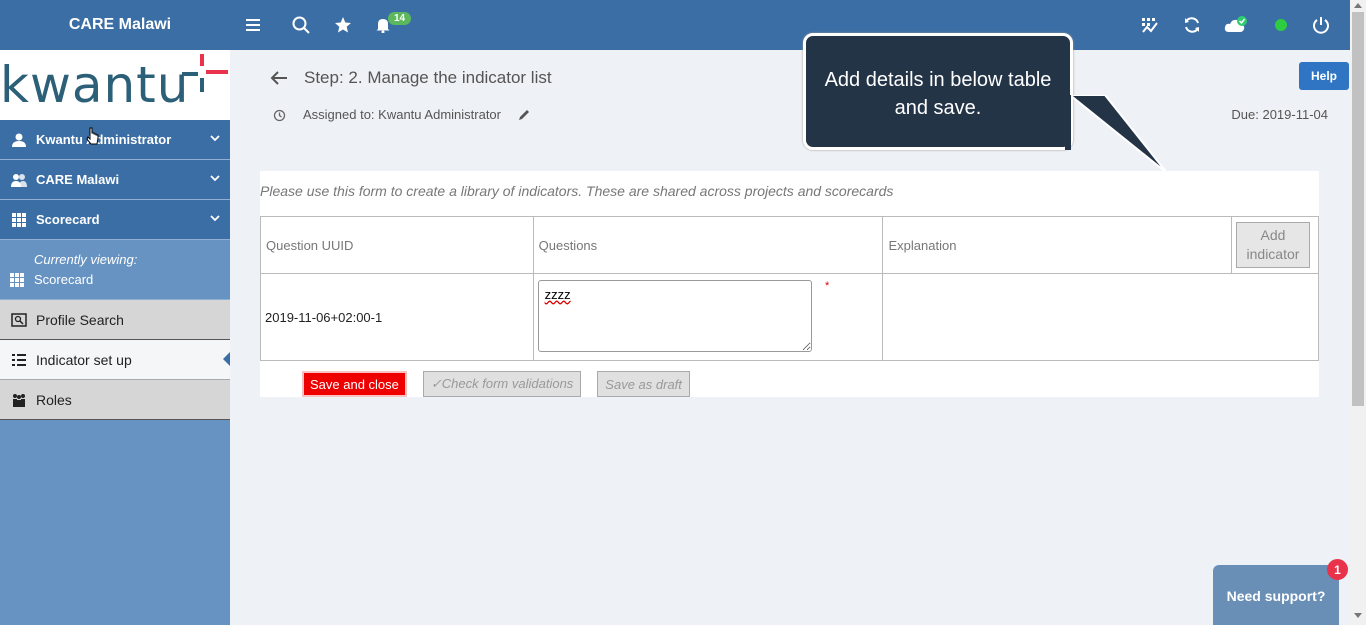  I want to click on sidebar-item-user: Kwantu Administrator, so click(115, 140).